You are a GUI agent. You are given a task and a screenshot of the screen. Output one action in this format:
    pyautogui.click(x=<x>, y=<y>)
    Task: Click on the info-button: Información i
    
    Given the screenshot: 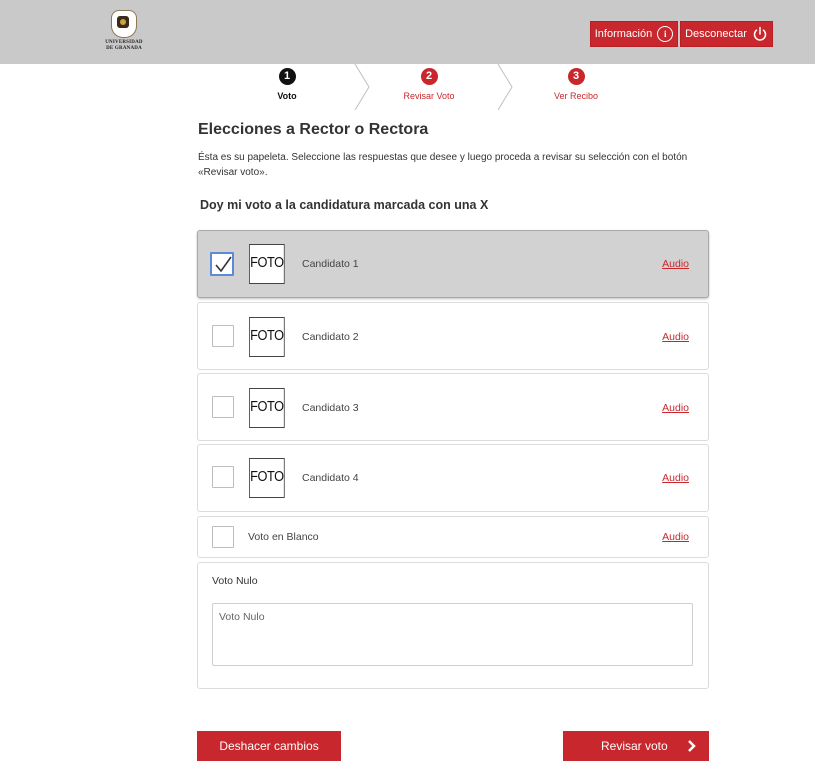 What is the action you would take?
    pyautogui.click(x=634, y=34)
    